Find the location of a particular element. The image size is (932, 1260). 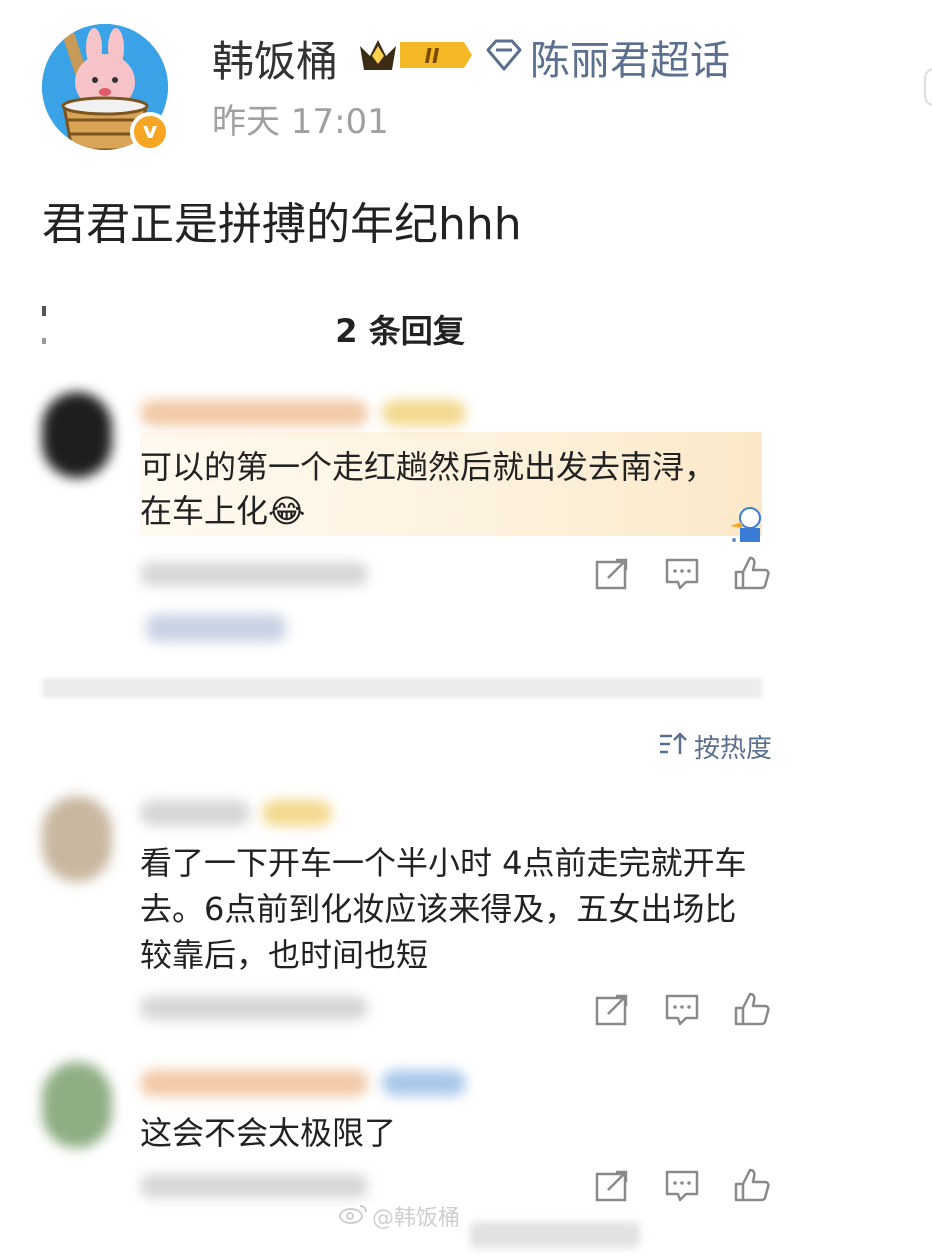

comment-text-line: 看了一下开车一个半小时 4点前走完就开车 is located at coordinates (443, 863).